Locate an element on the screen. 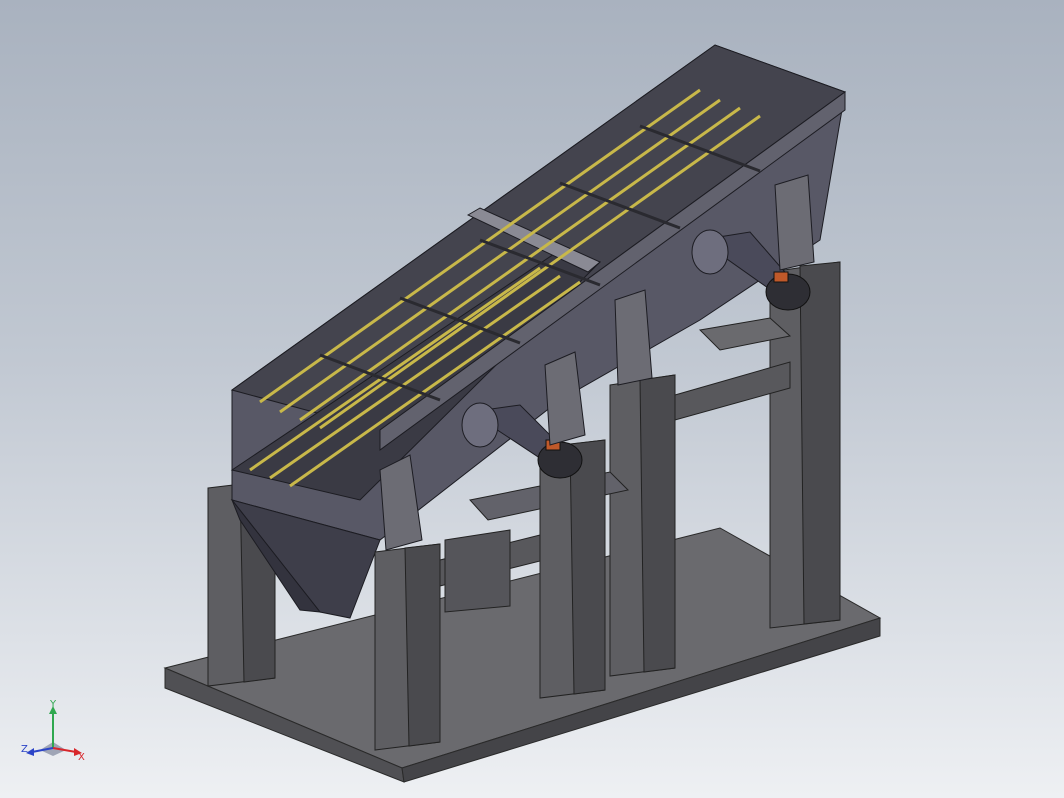 The height and width of the screenshot is (798, 1064). support-column-front-mid is located at coordinates (572, 569).